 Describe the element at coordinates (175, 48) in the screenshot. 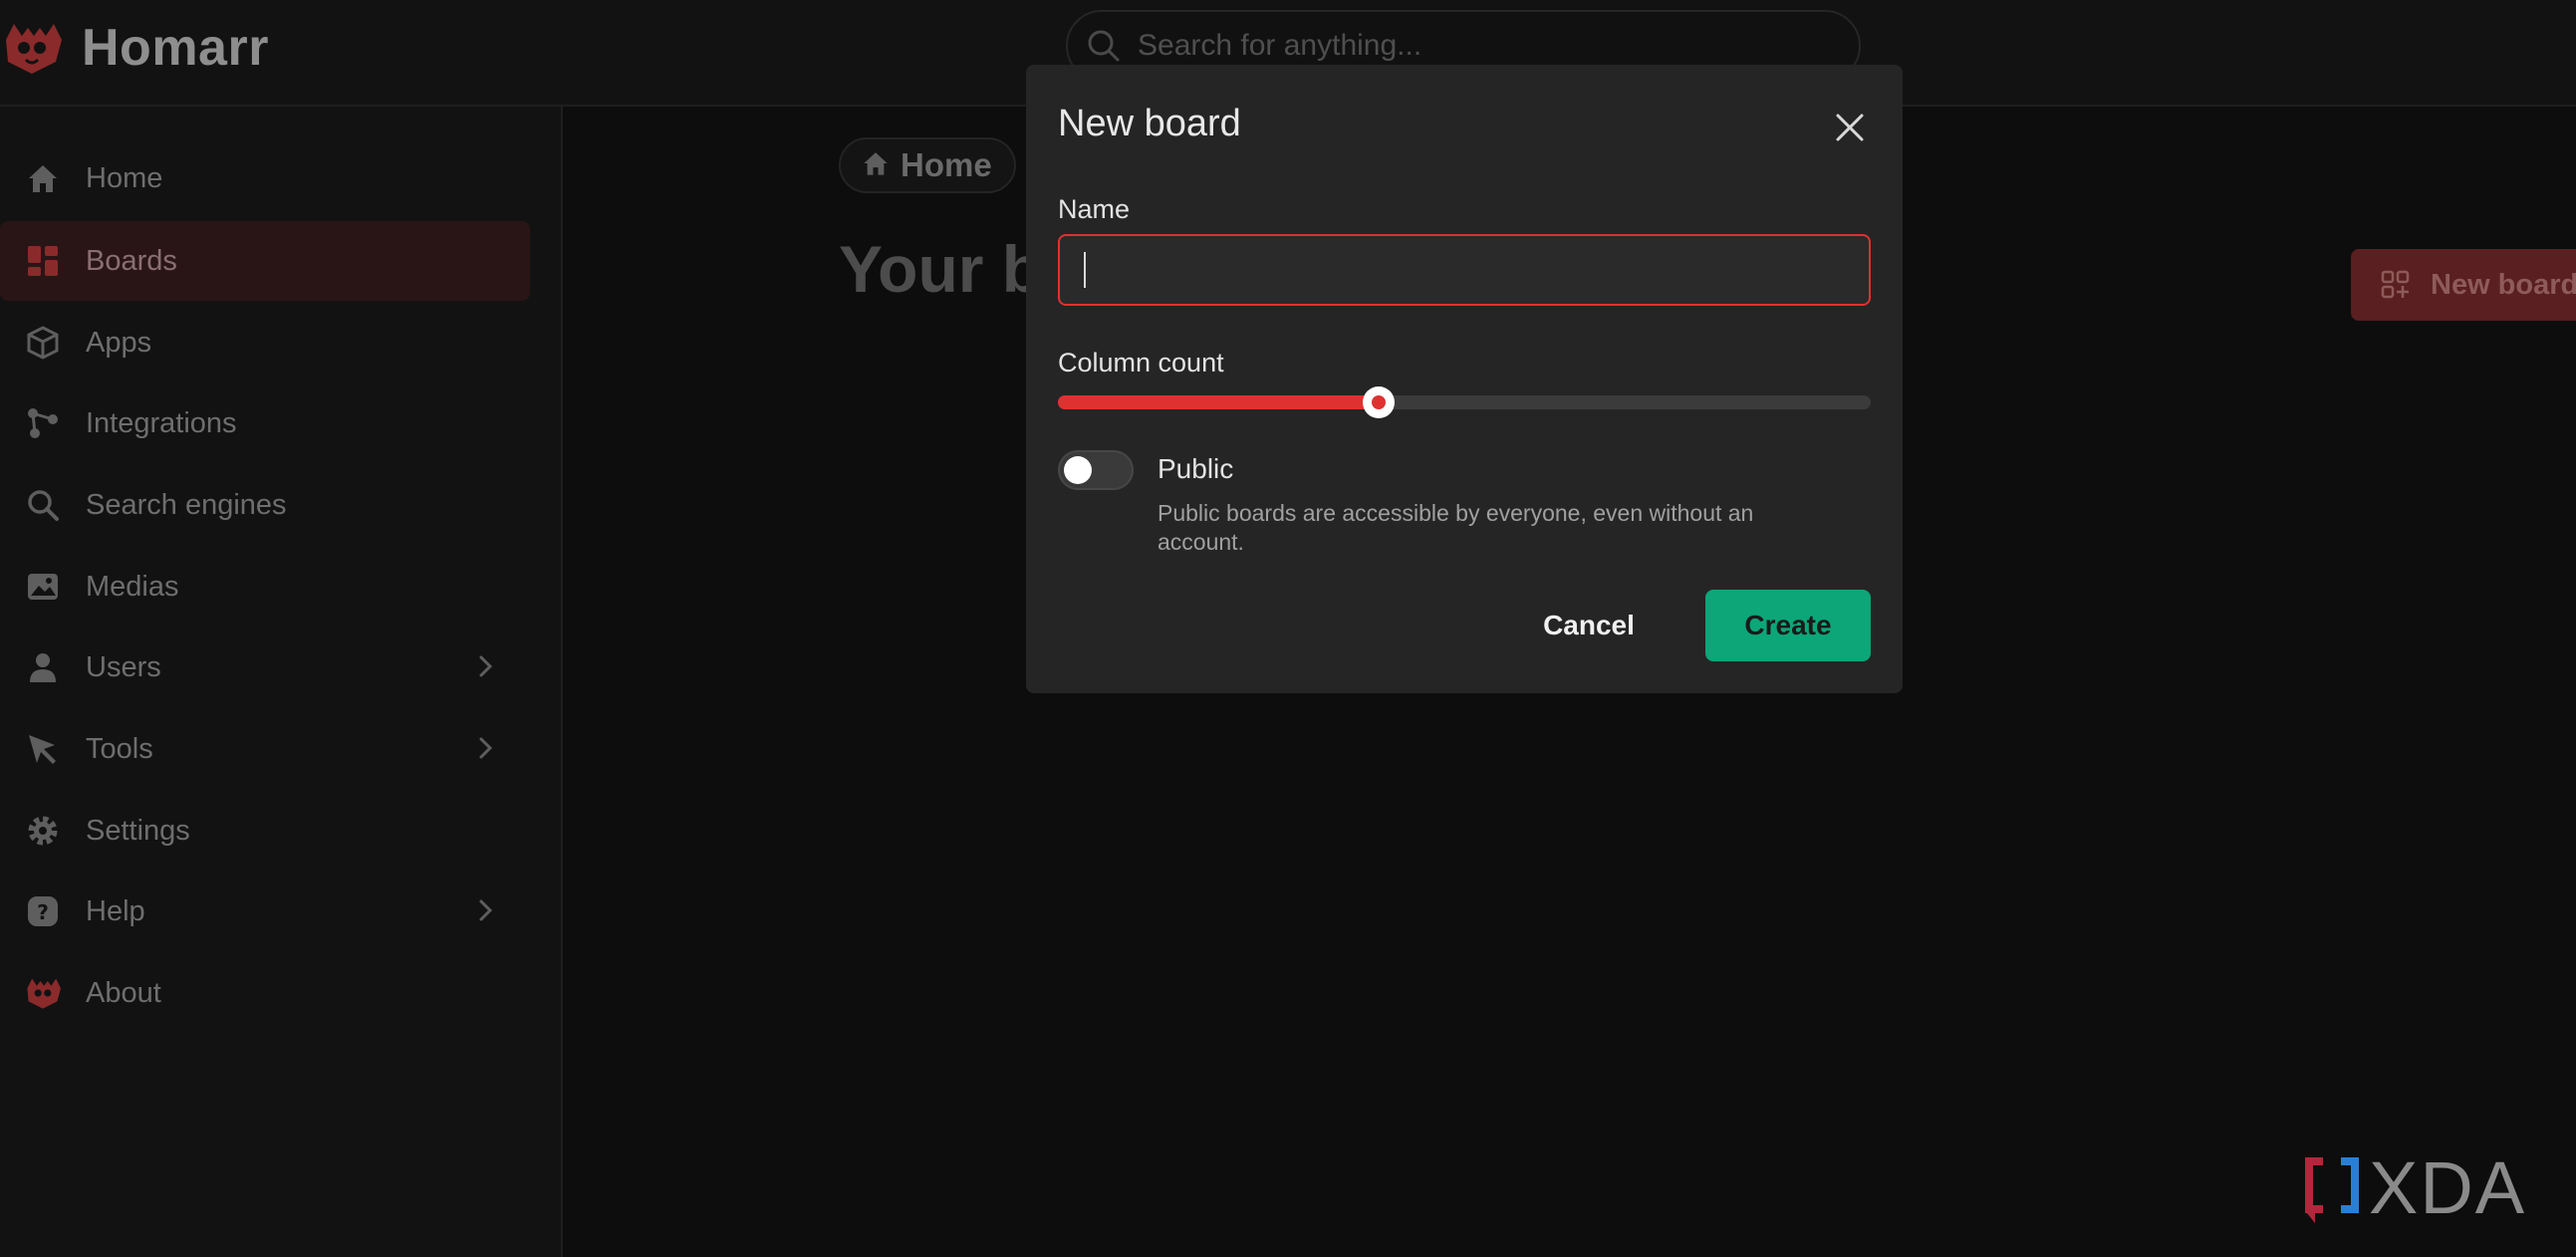

I see `app-title: Homarr` at that location.